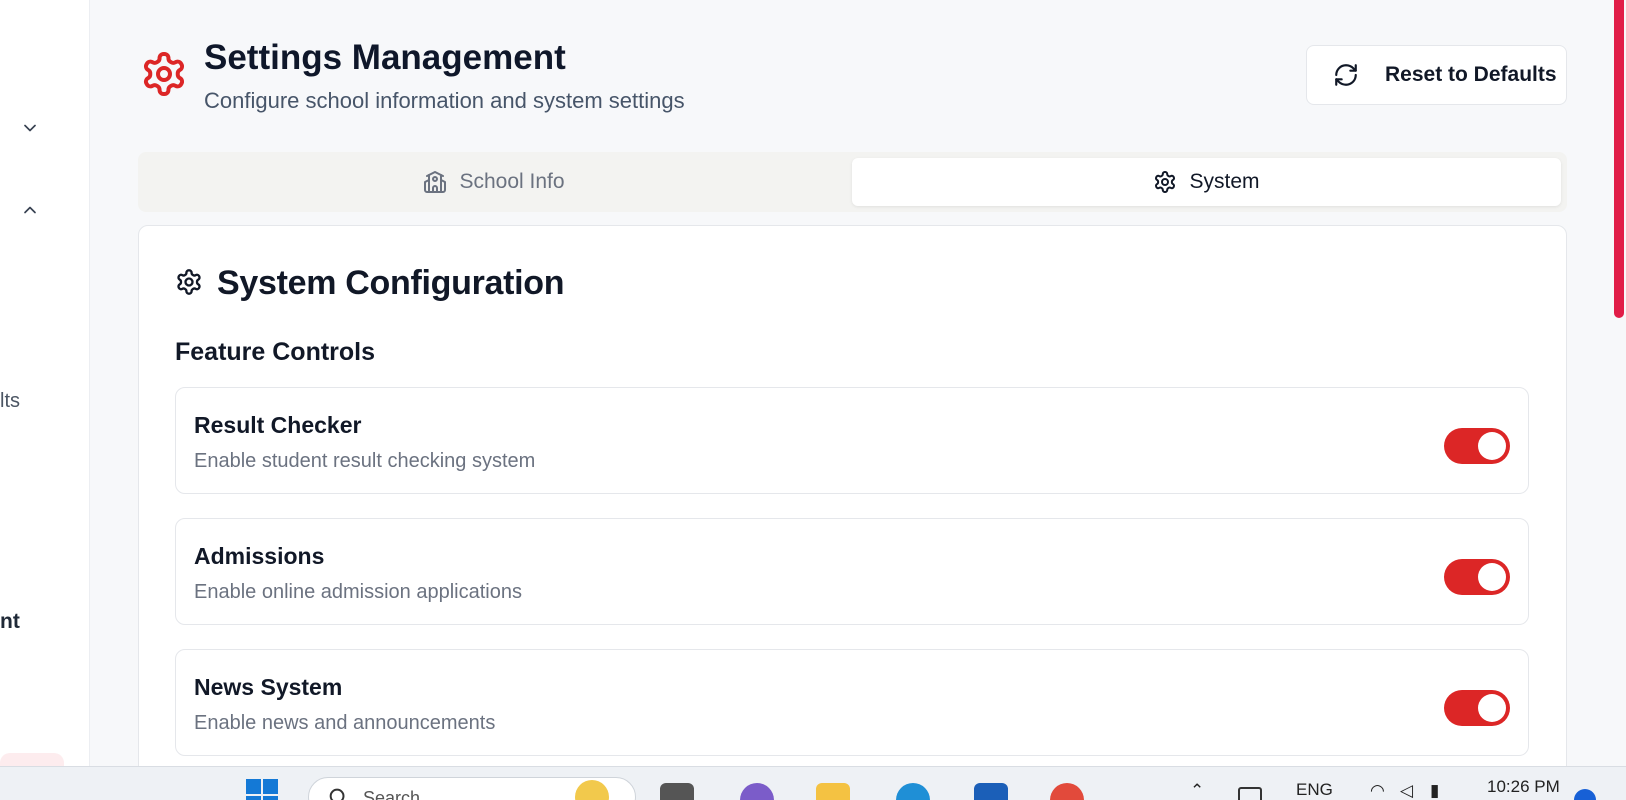 Image resolution: width=1626 pixels, height=800 pixels. What do you see at coordinates (268, 687) in the screenshot?
I see `feature-name: News System` at bounding box center [268, 687].